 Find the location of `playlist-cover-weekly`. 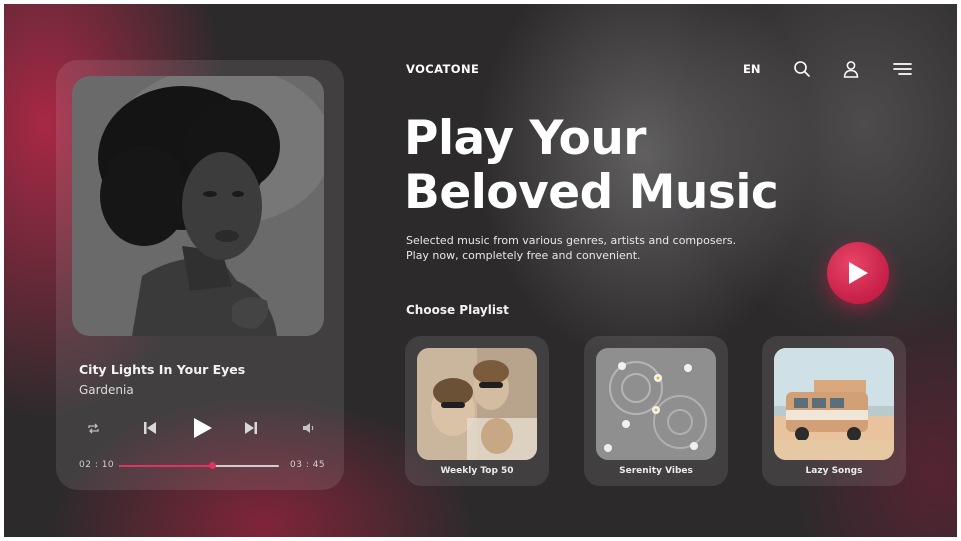

playlist-cover-weekly is located at coordinates (477, 404).